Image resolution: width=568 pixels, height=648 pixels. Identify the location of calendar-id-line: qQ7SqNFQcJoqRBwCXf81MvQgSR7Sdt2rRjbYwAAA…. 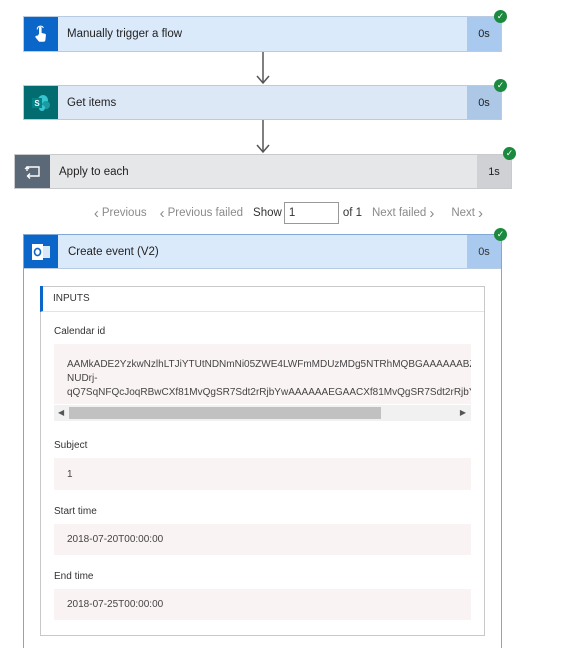
(269, 392).